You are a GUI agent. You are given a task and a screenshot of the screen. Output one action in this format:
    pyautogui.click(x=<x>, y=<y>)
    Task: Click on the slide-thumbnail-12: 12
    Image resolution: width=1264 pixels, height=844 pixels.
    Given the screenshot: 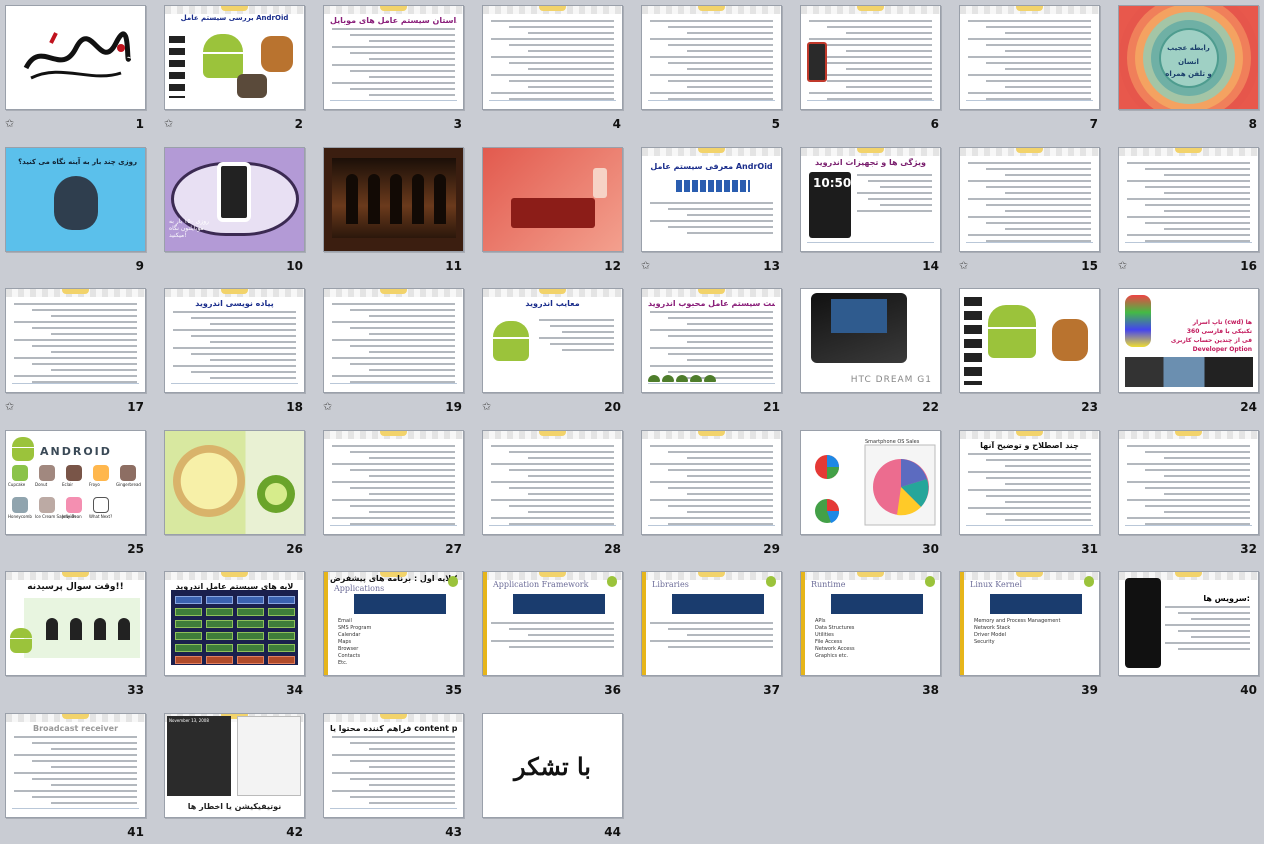 What is the action you would take?
    pyautogui.click(x=552, y=209)
    